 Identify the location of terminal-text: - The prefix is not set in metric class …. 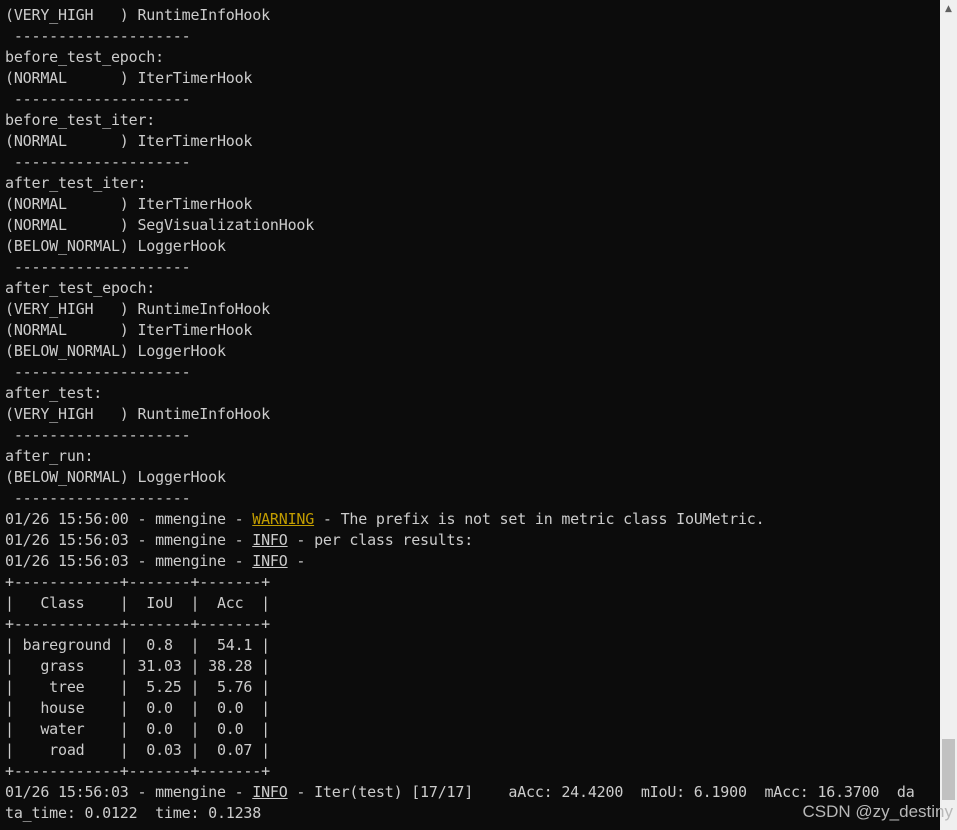
(539, 519).